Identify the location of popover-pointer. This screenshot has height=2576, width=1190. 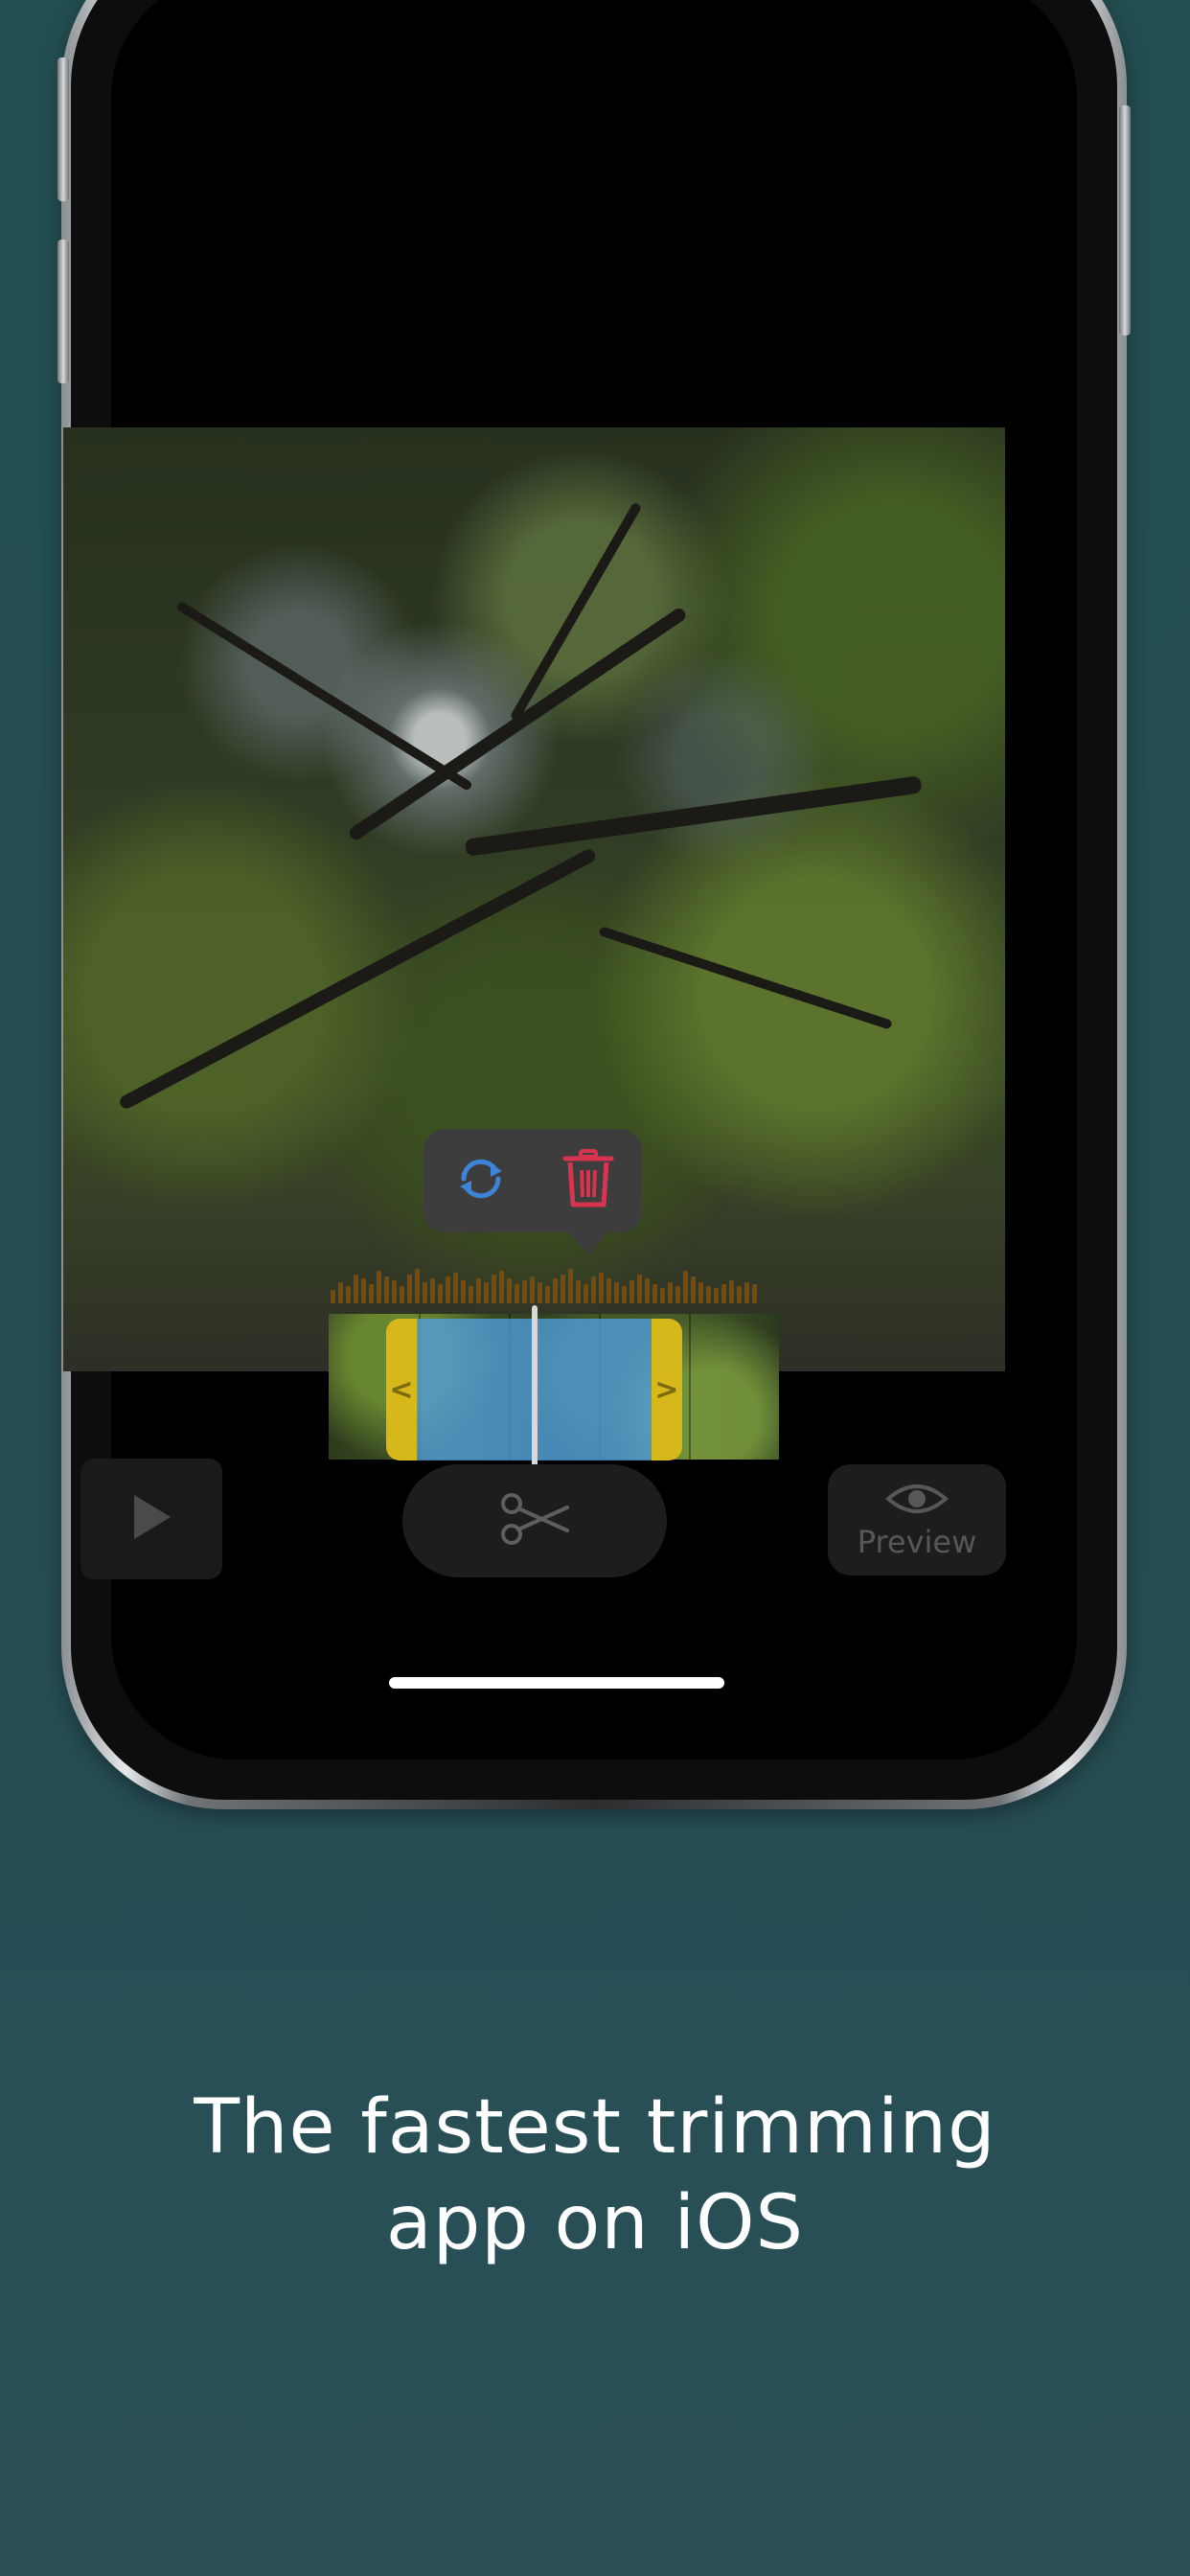
(588, 1243).